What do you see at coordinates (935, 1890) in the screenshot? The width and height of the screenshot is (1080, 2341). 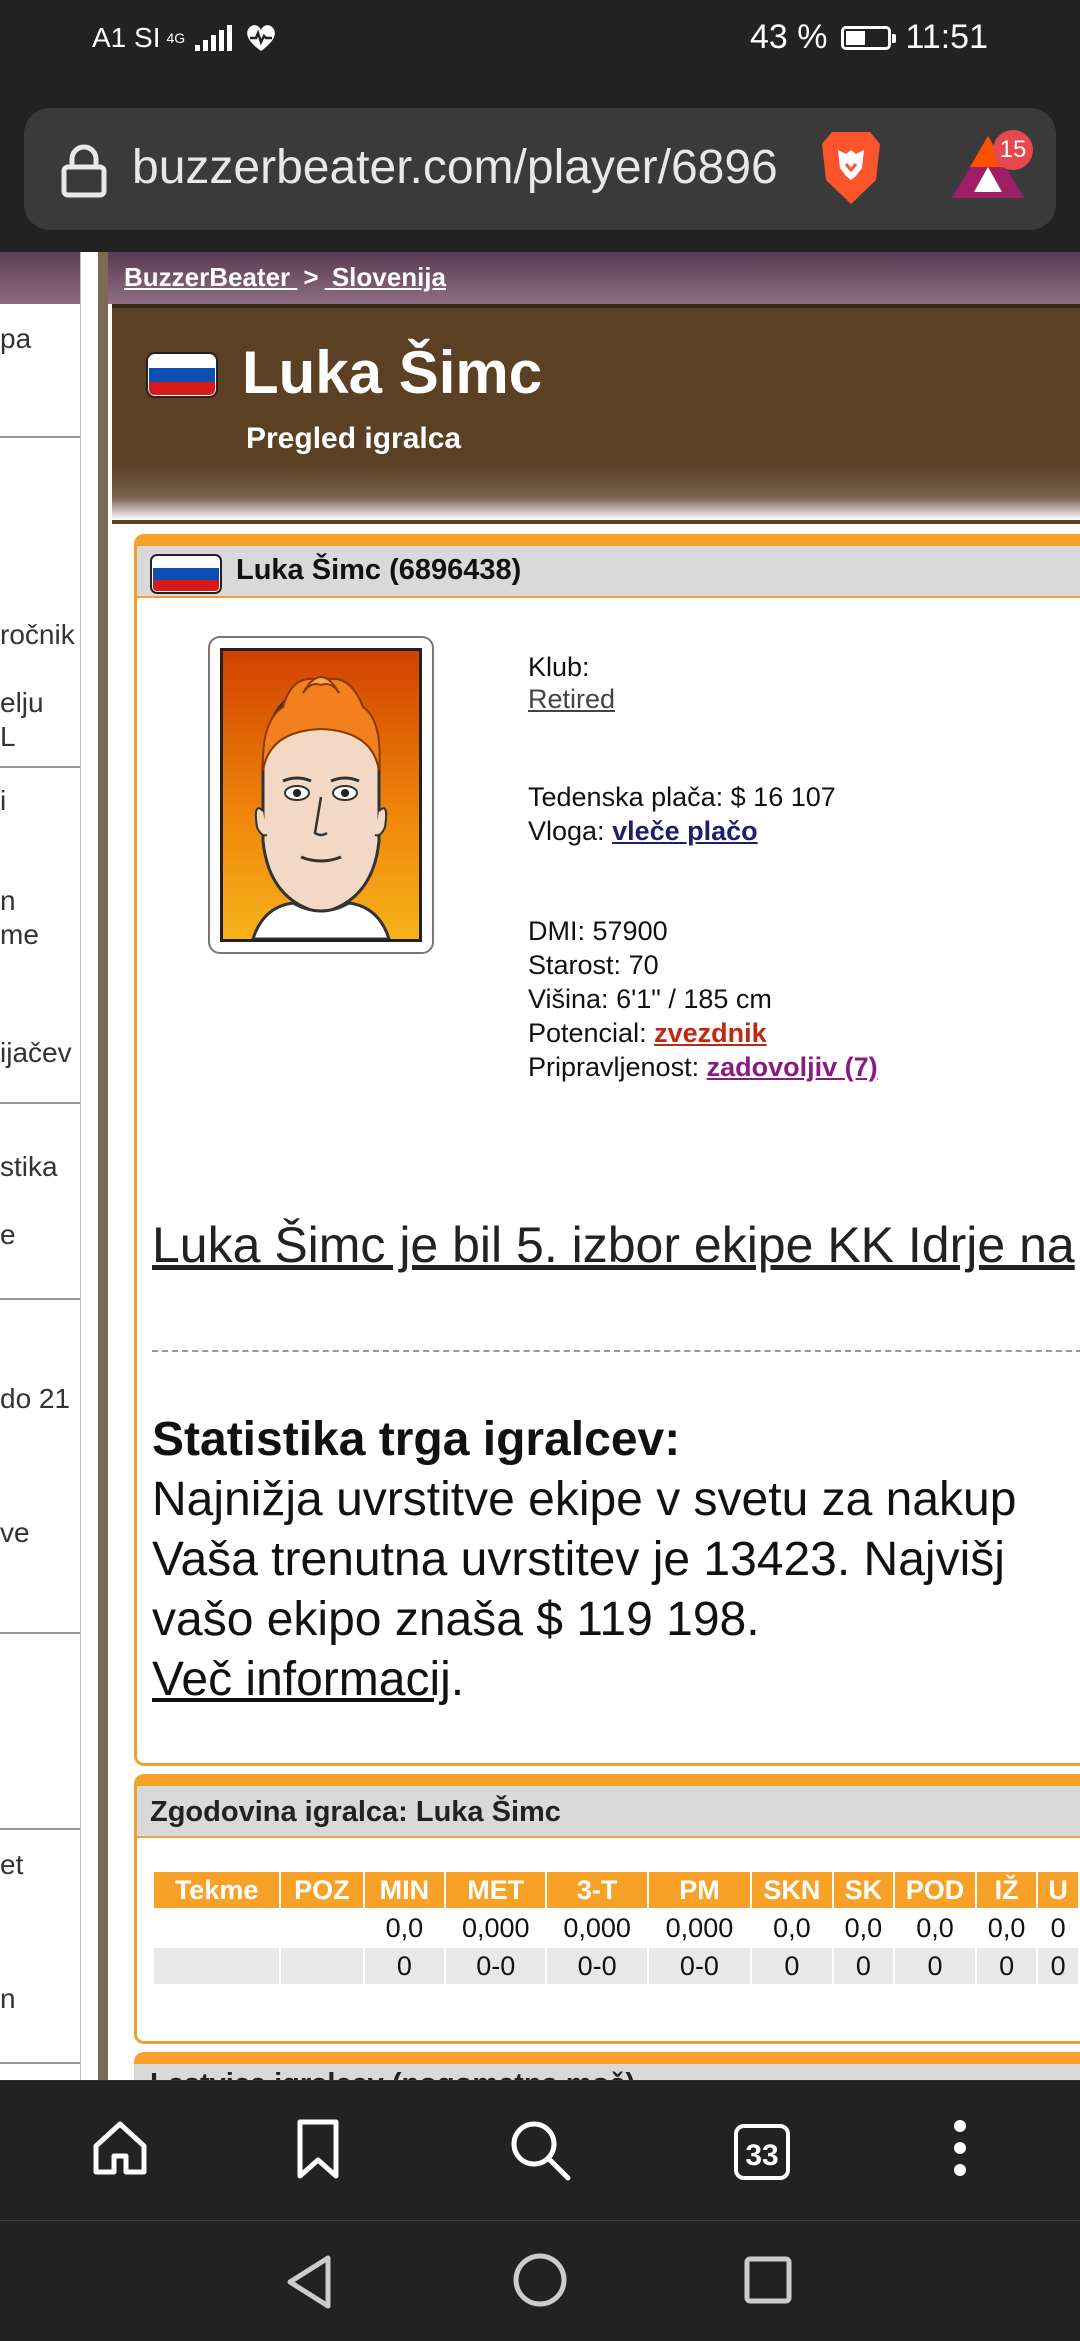 I see `column-header: POD` at bounding box center [935, 1890].